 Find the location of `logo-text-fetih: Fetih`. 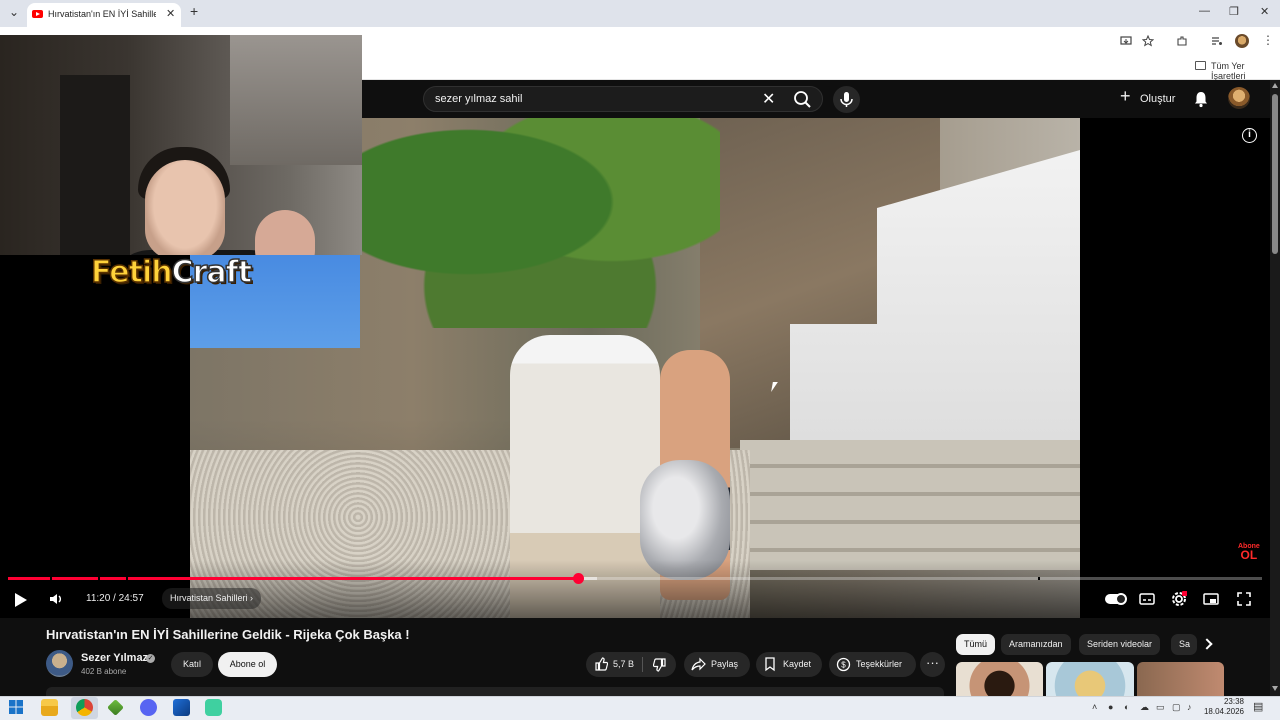

logo-text-fetih: Fetih is located at coordinates (131, 272).